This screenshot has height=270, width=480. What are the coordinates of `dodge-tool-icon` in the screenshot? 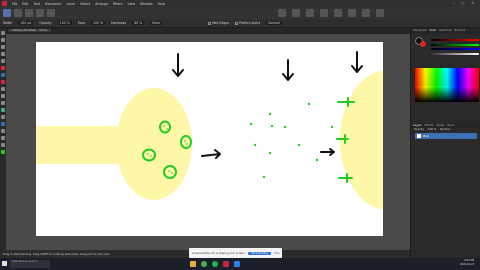 It's located at (3, 96).